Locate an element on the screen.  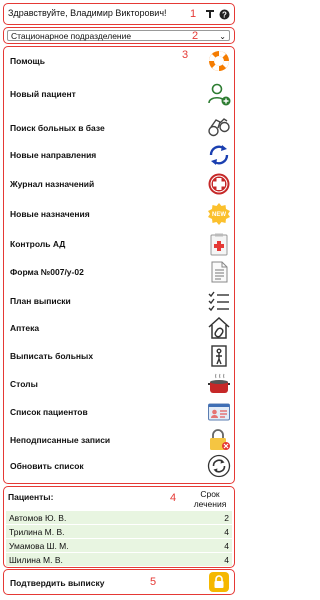
confirm-discharge-label: Подтвердить выписку is located at coordinates (57, 583).